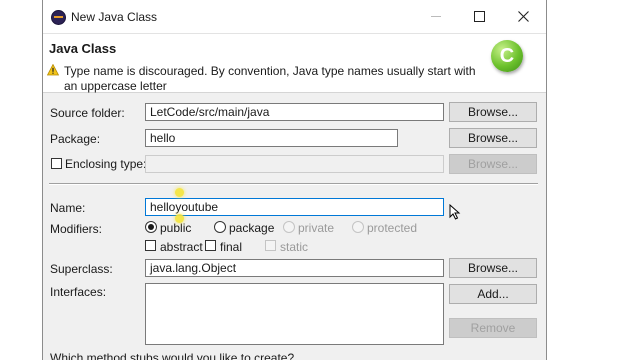 The height and width of the screenshot is (360, 640). Describe the element at coordinates (271, 138) in the screenshot. I see `package-input: hello` at that location.